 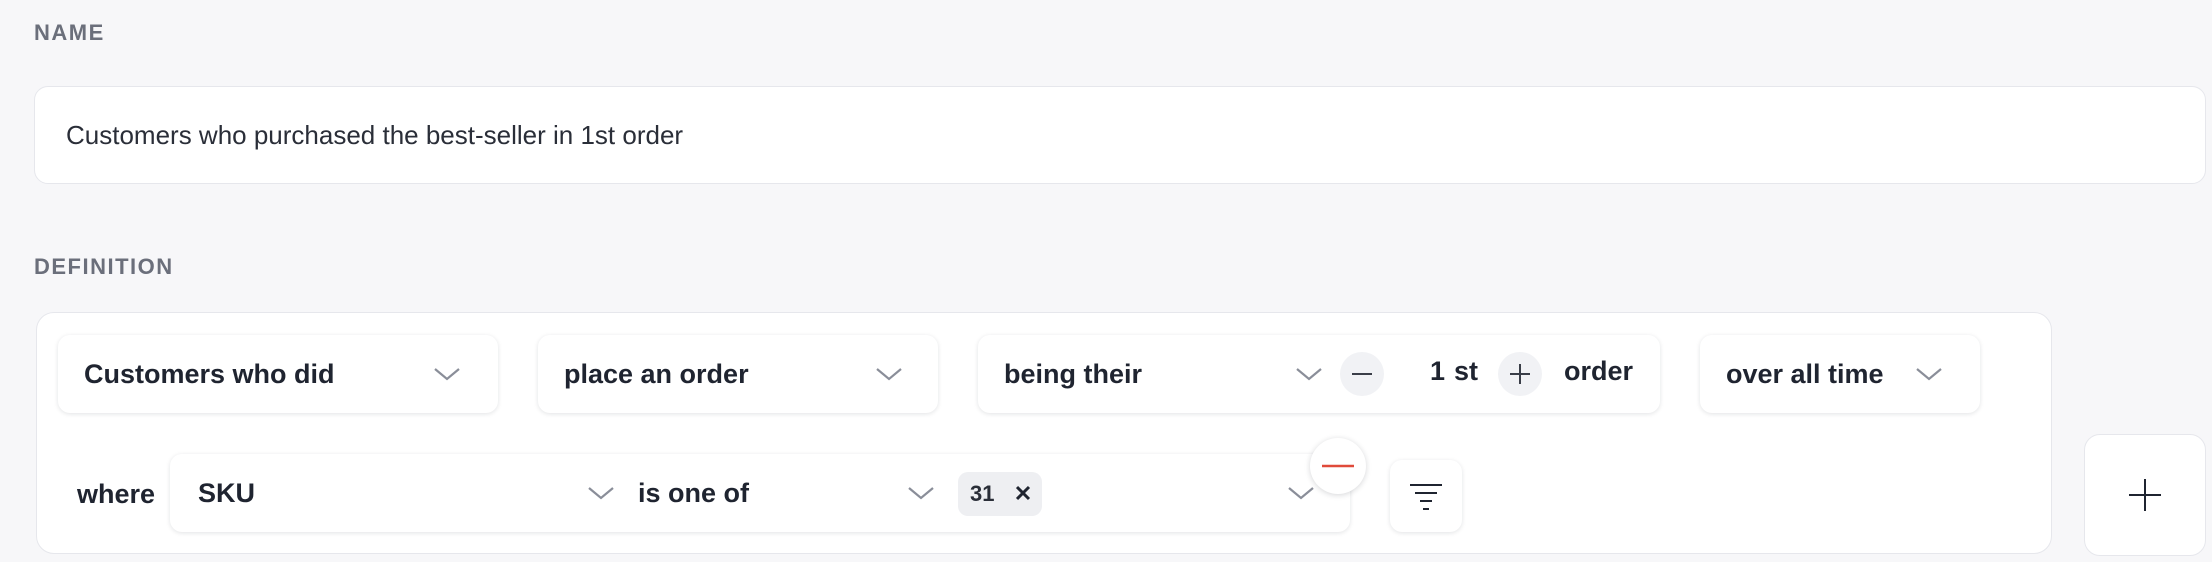 I want to click on ordinal-suffix: st, so click(x=1466, y=371).